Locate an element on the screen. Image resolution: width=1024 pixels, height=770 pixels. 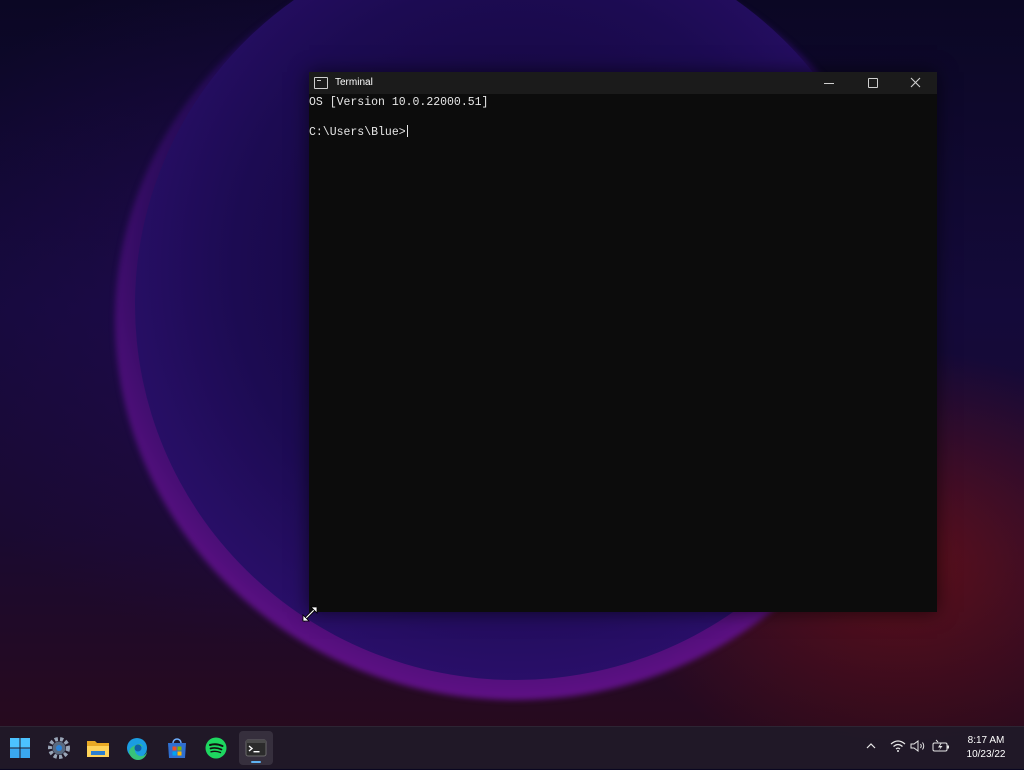
close-icon is located at coordinates (915, 82).